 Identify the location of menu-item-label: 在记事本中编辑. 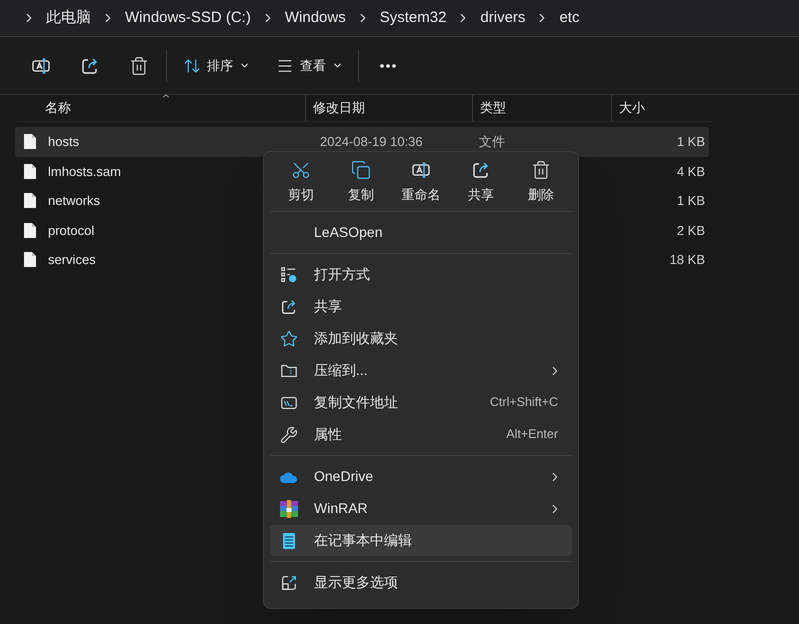
(363, 540).